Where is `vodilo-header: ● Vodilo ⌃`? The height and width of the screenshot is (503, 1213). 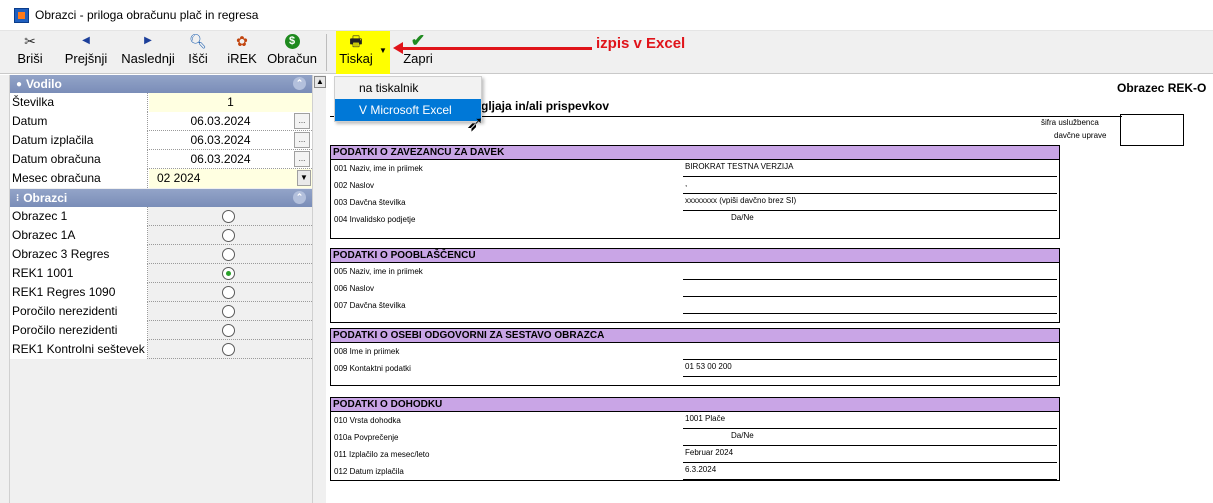
vodilo-header: ● Vodilo ⌃ is located at coordinates (161, 84).